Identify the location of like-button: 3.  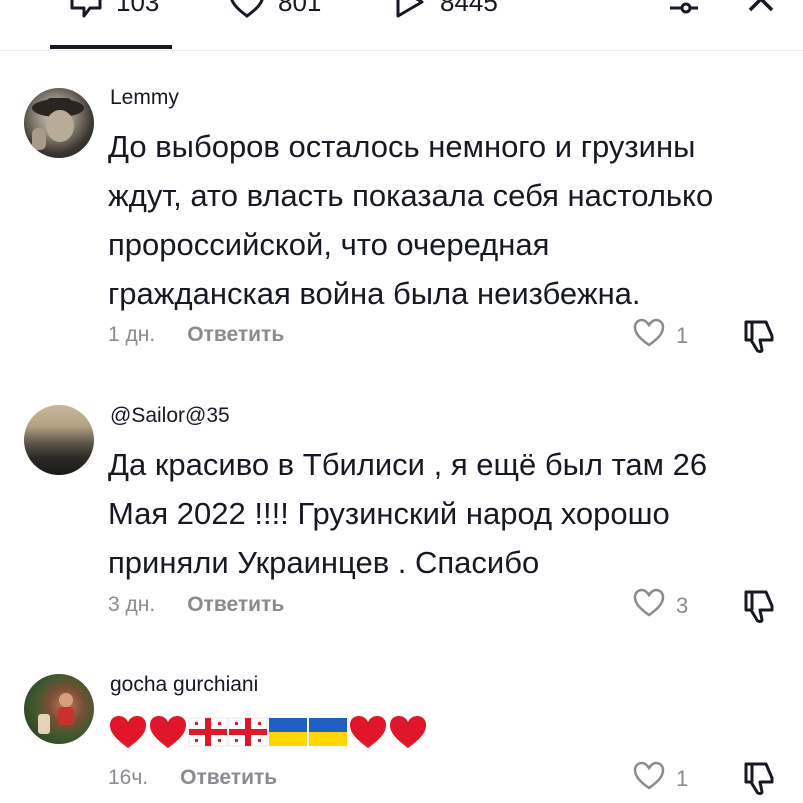
(660, 606).